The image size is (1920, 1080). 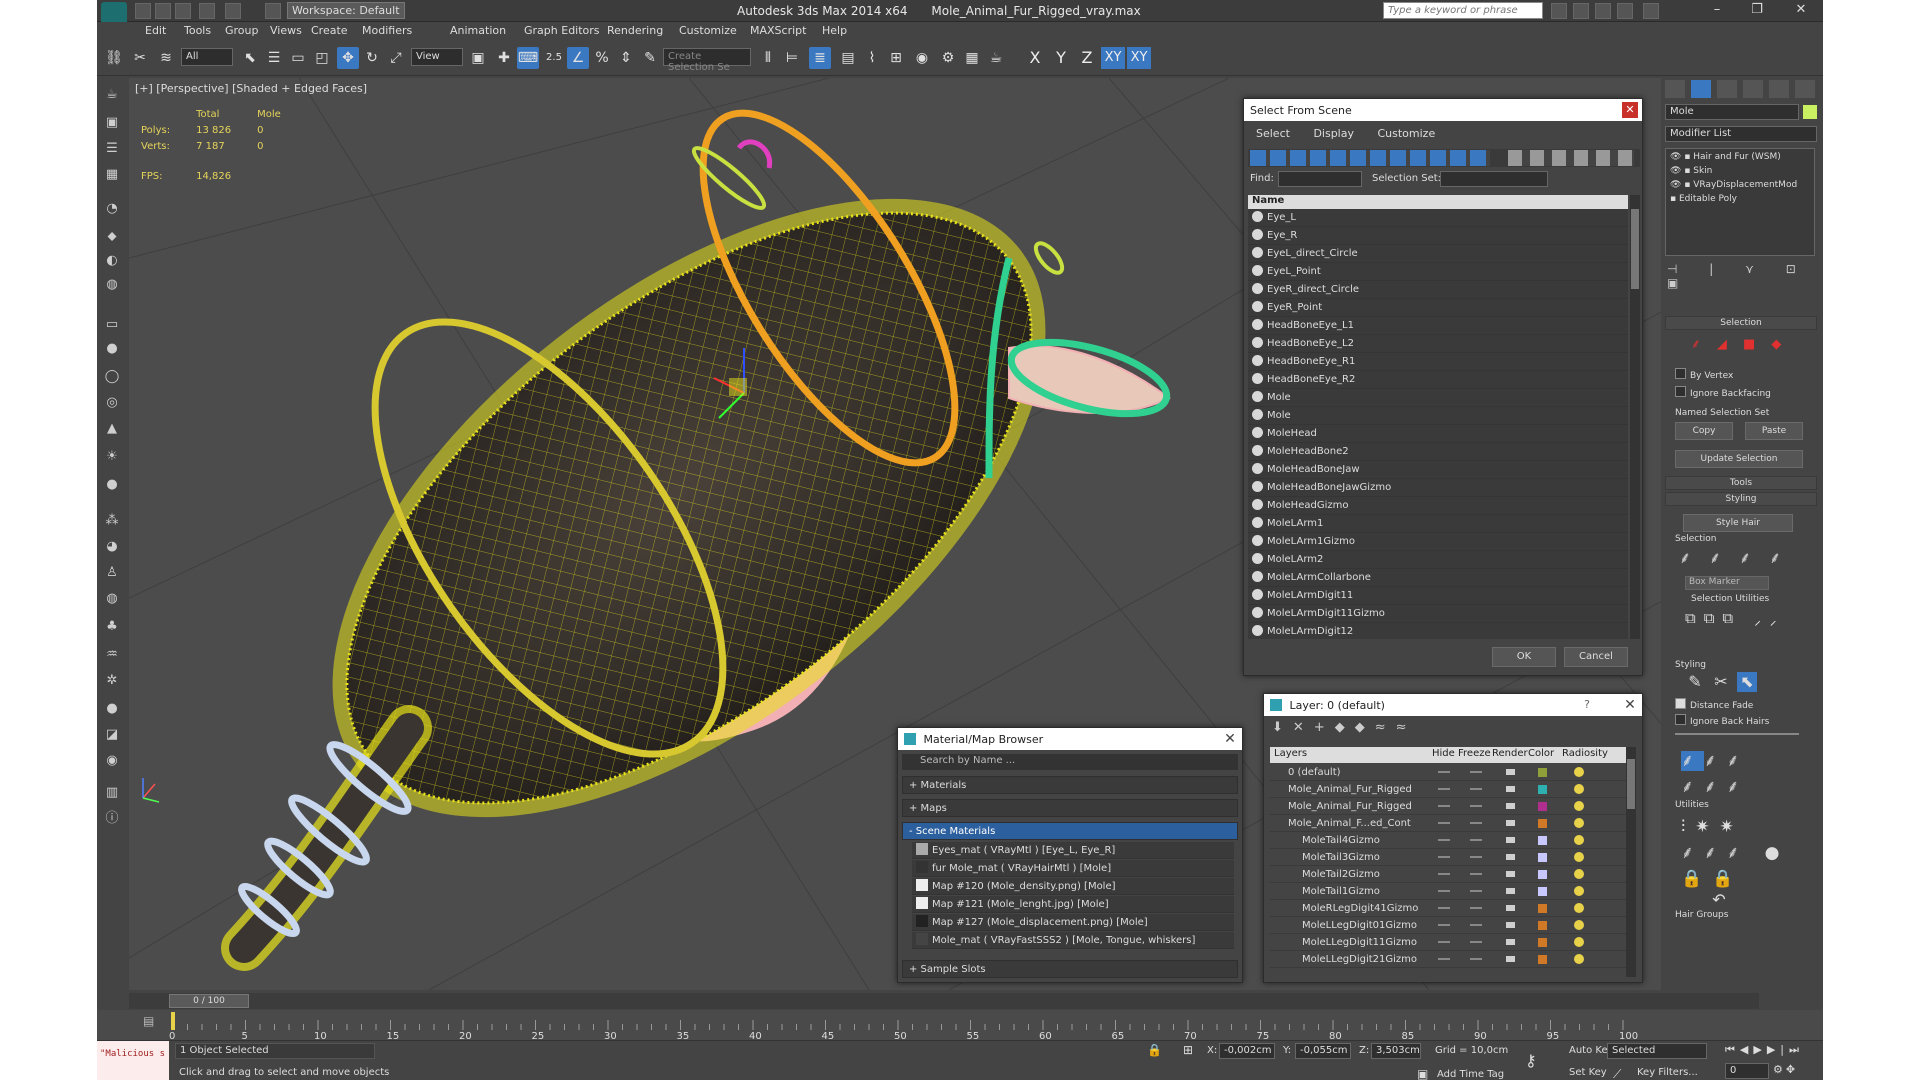 I want to click on camera-icon: ◍, so click(x=112, y=285).